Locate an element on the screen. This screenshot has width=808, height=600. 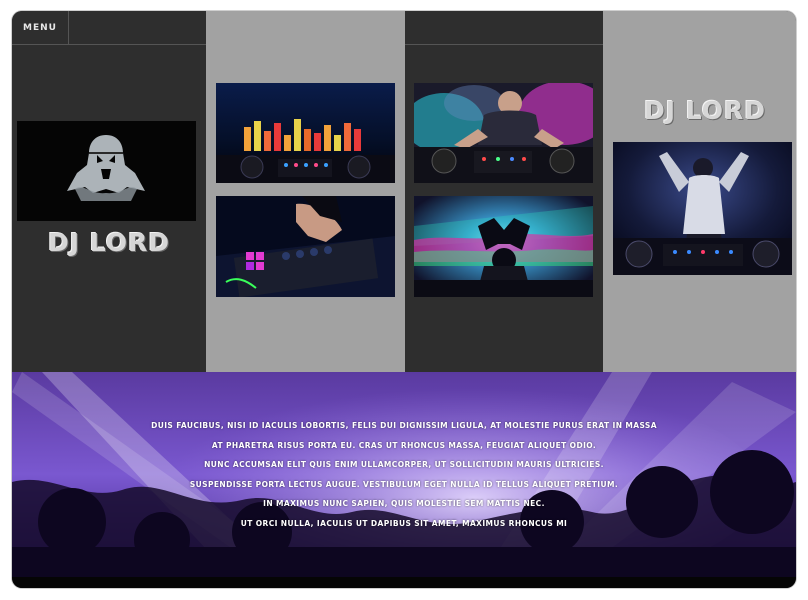
dj-performer-image is located at coordinates (702, 208).